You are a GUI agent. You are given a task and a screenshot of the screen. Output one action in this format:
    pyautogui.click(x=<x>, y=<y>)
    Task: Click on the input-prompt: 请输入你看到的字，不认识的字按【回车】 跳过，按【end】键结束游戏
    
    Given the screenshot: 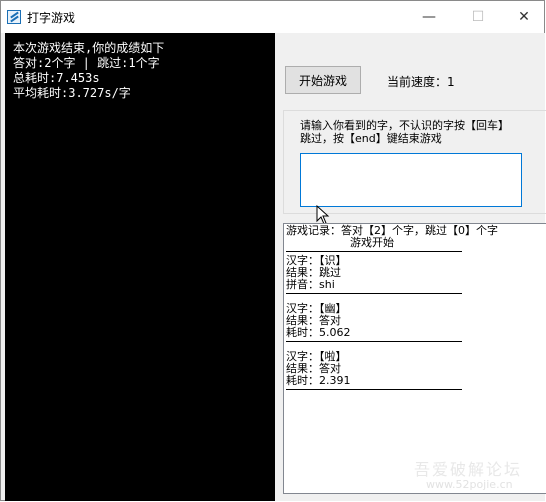 What is the action you would take?
    pyautogui.click(x=420, y=132)
    